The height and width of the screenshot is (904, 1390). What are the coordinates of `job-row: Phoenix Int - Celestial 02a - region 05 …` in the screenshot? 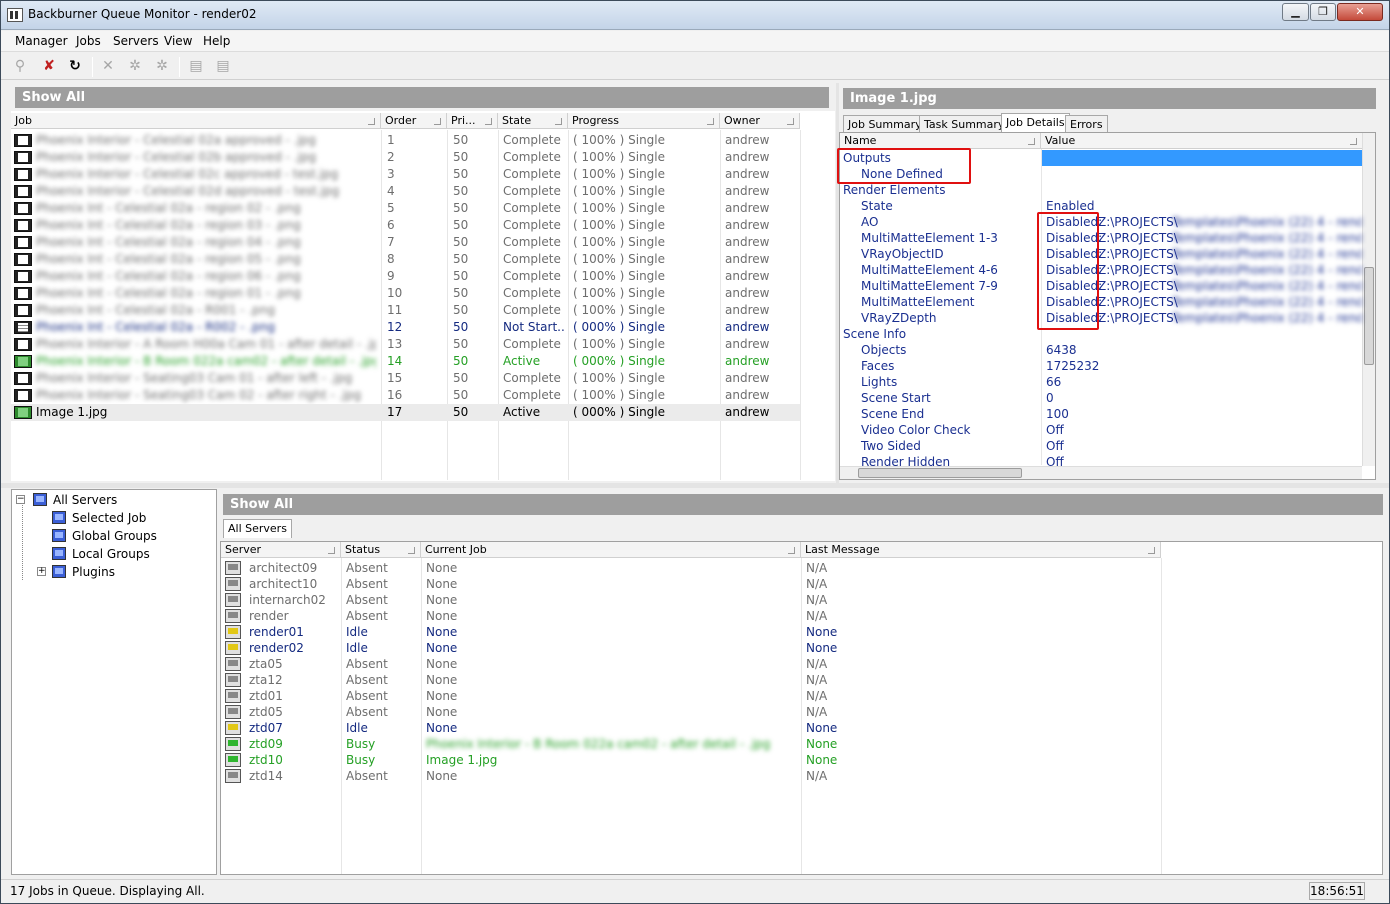 It's located at (405, 259).